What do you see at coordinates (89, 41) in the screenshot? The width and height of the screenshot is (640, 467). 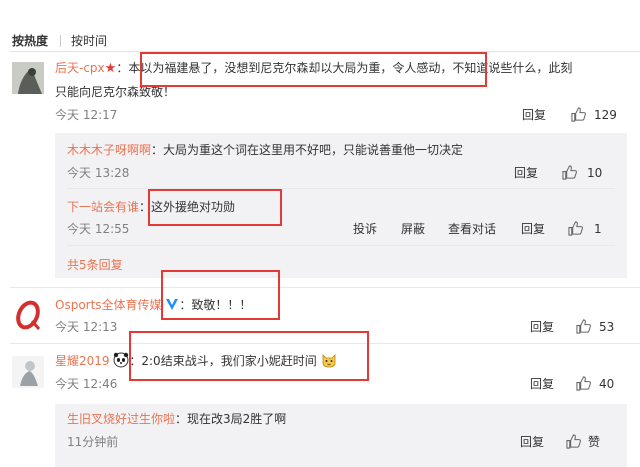 I see `sort-by-time: 按时间` at bounding box center [89, 41].